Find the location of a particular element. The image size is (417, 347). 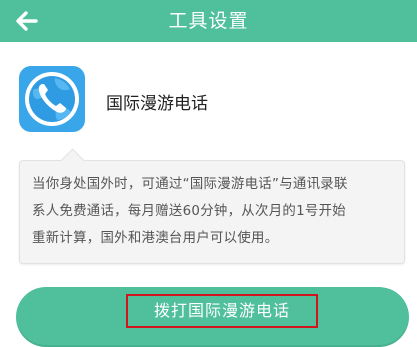

description-line: 当你身处国外时，可通过“国际漫游电话”与通讯录联 is located at coordinates (190, 184).